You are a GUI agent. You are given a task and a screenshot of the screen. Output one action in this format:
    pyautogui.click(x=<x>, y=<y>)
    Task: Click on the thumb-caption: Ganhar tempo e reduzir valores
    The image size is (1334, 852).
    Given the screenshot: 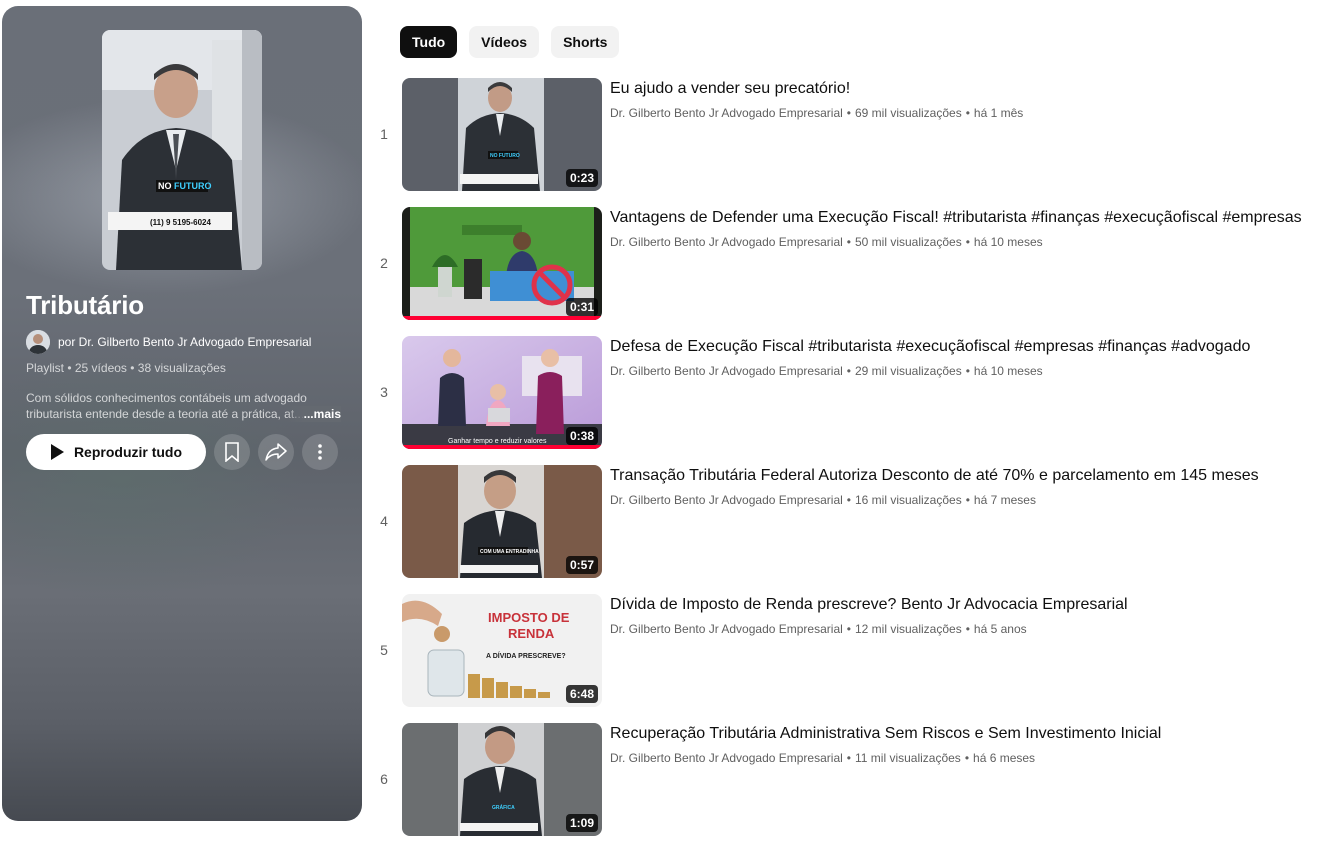 What is the action you would take?
    pyautogui.click(x=497, y=441)
    